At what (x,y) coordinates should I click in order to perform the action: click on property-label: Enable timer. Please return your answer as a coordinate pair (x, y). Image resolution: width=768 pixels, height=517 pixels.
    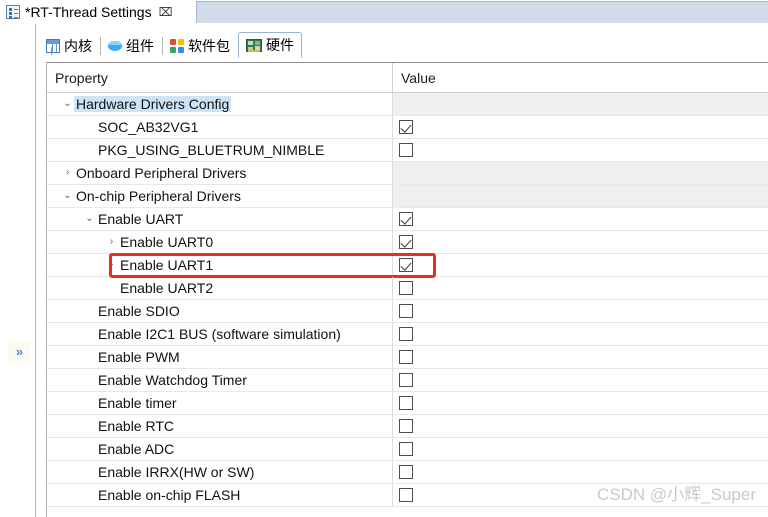
    Looking at the image, I should click on (137, 403).